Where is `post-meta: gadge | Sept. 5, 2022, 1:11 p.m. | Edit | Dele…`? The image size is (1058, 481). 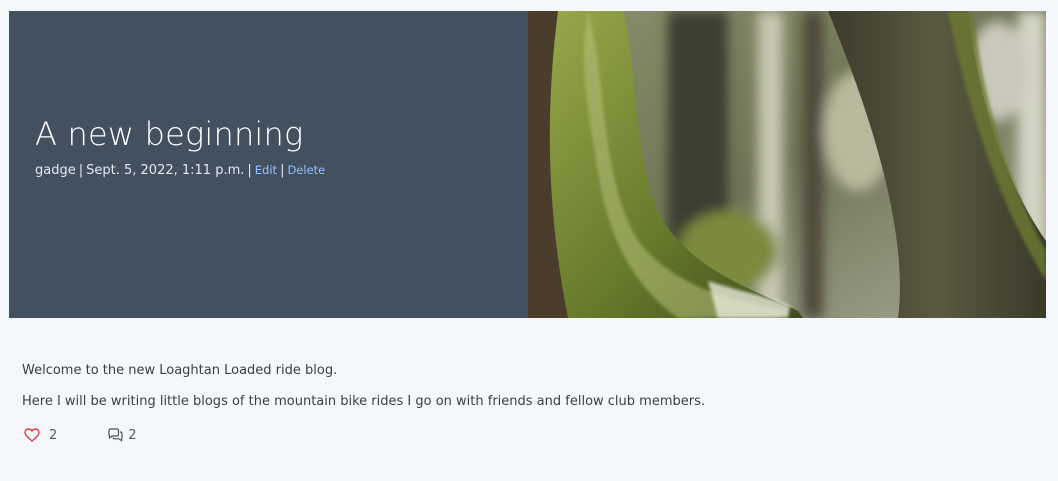
post-meta: gadge | Sept. 5, 2022, 1:11 p.m. | Edit | Dele… is located at coordinates (180, 170).